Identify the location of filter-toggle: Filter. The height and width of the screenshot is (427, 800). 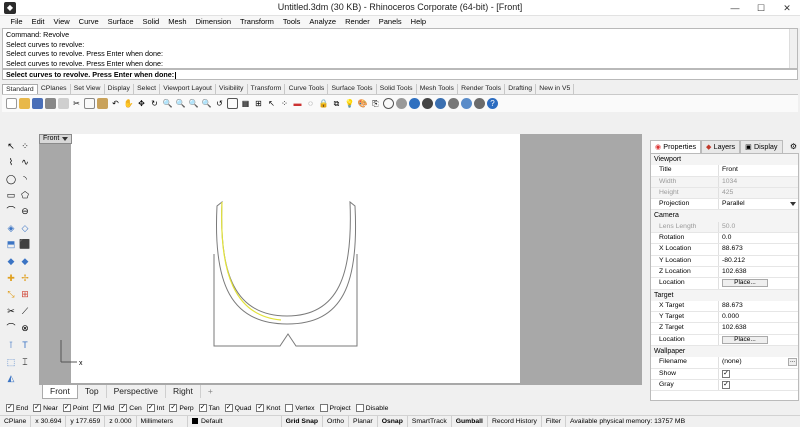
(554, 421).